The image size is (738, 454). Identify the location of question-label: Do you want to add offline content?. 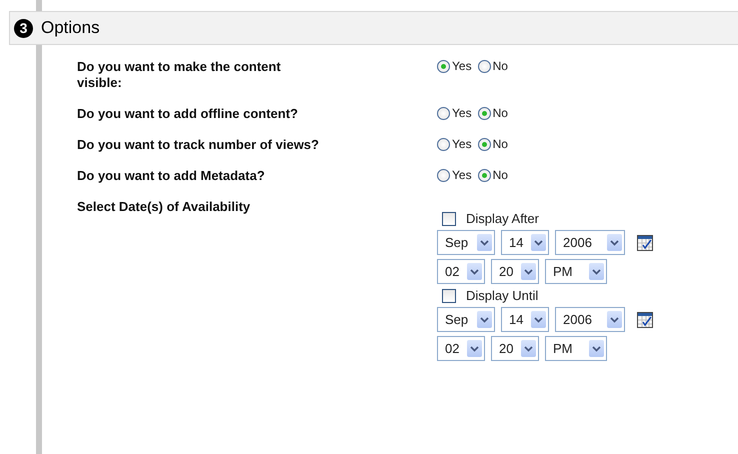
(188, 114).